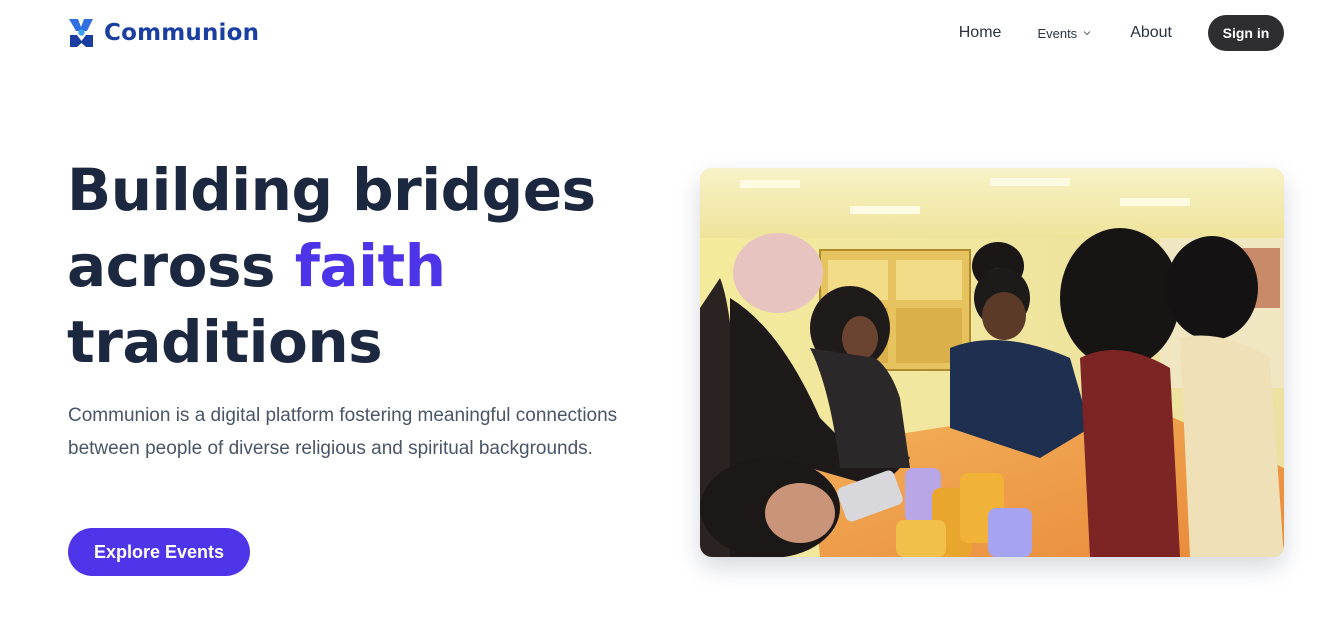 This screenshot has width=1334, height=627. What do you see at coordinates (370, 266) in the screenshot?
I see `hero-title-highlight: faith` at bounding box center [370, 266].